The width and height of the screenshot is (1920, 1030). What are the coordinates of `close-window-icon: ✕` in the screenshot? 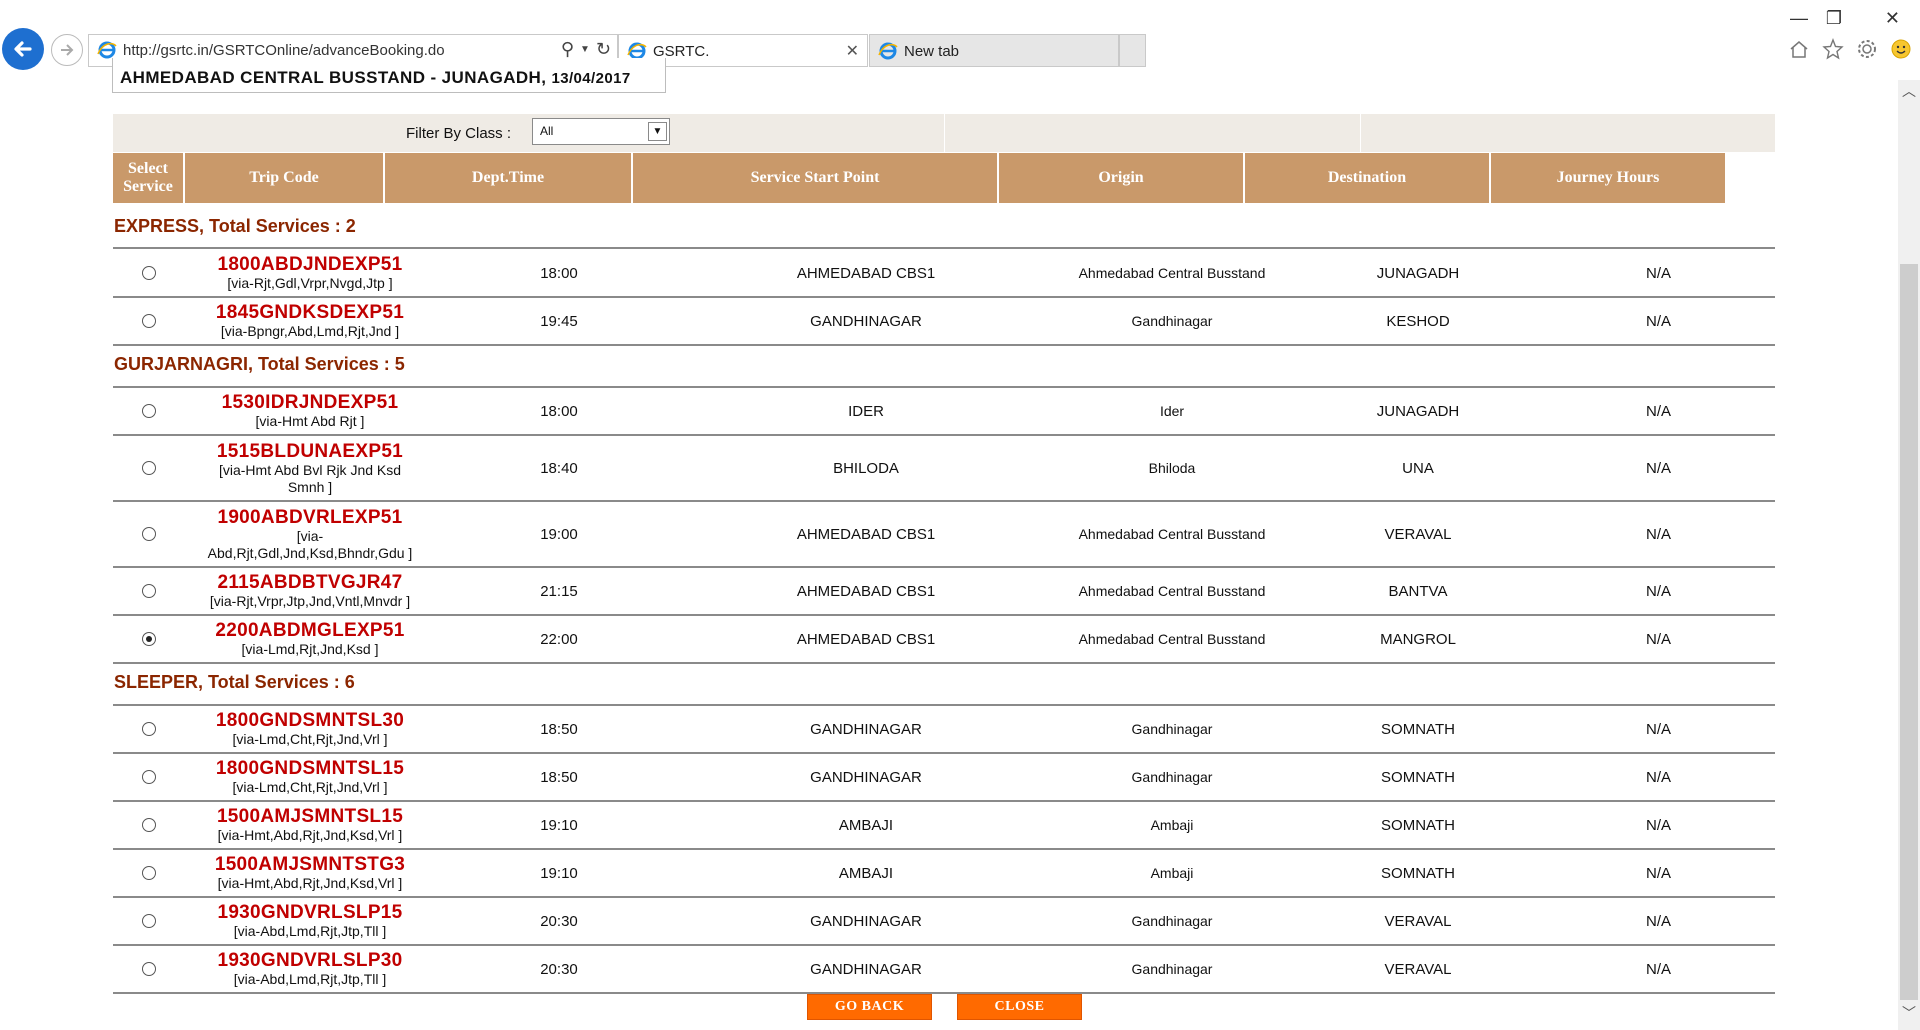 It's located at (1892, 18).